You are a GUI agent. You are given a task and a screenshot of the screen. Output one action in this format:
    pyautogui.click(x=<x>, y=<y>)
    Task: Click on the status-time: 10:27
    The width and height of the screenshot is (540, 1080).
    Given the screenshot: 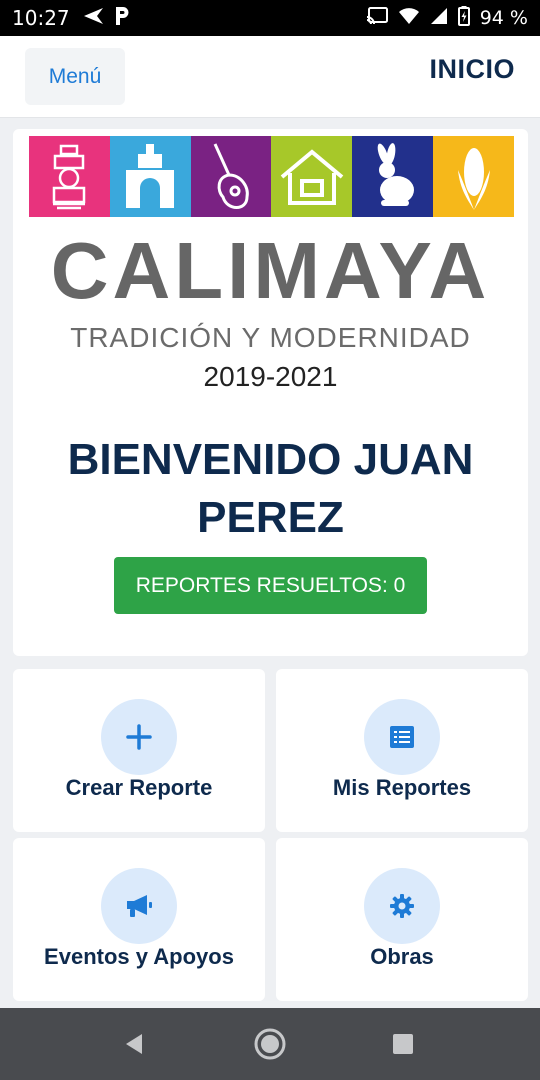 What is the action you would take?
    pyautogui.click(x=41, y=18)
    